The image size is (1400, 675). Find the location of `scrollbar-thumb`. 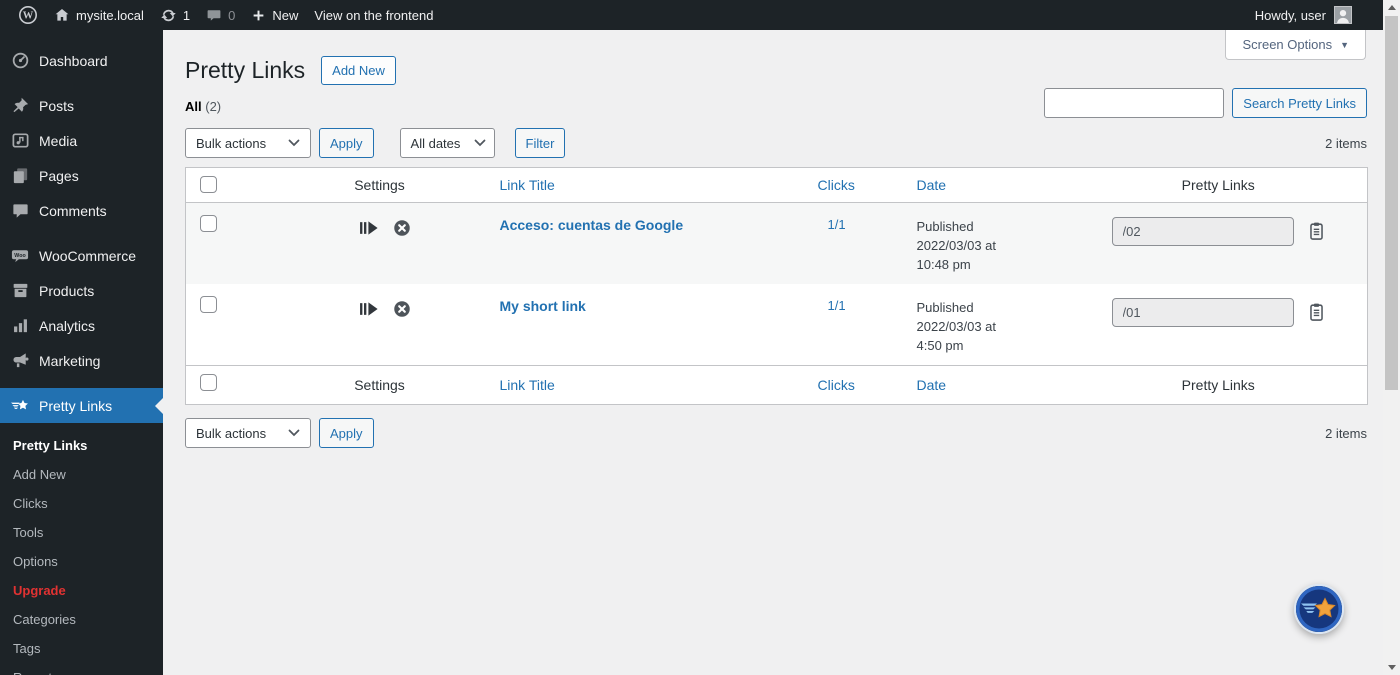

scrollbar-thumb is located at coordinates (1391, 203).